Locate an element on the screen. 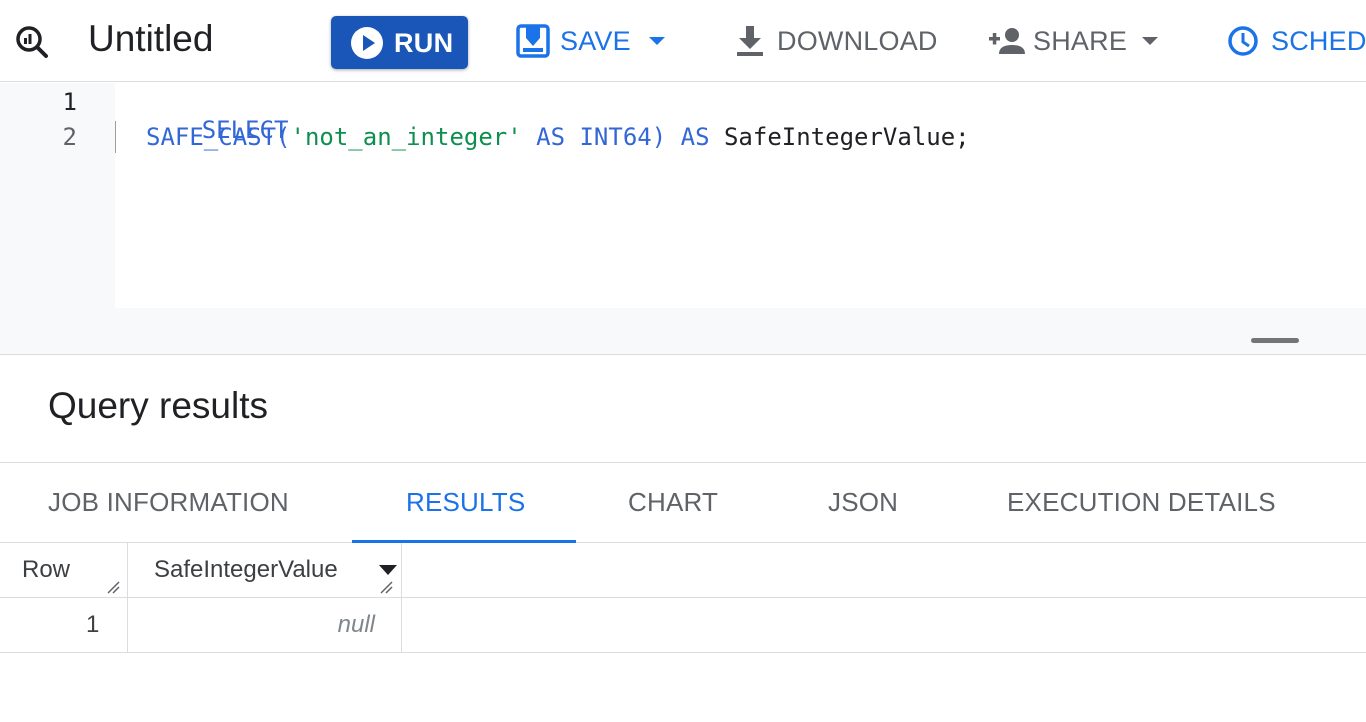 The height and width of the screenshot is (722, 1366). download-icon is located at coordinates (750, 41).